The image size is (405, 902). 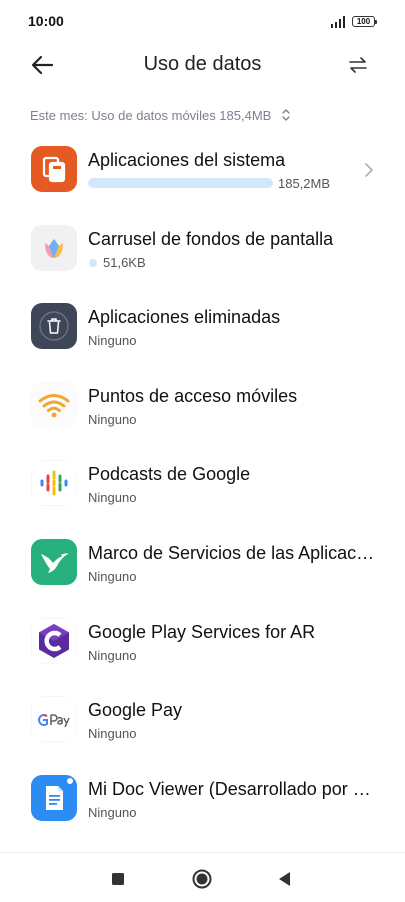 What do you see at coordinates (202, 631) in the screenshot?
I see `app-name: Google Play Services for AR` at bounding box center [202, 631].